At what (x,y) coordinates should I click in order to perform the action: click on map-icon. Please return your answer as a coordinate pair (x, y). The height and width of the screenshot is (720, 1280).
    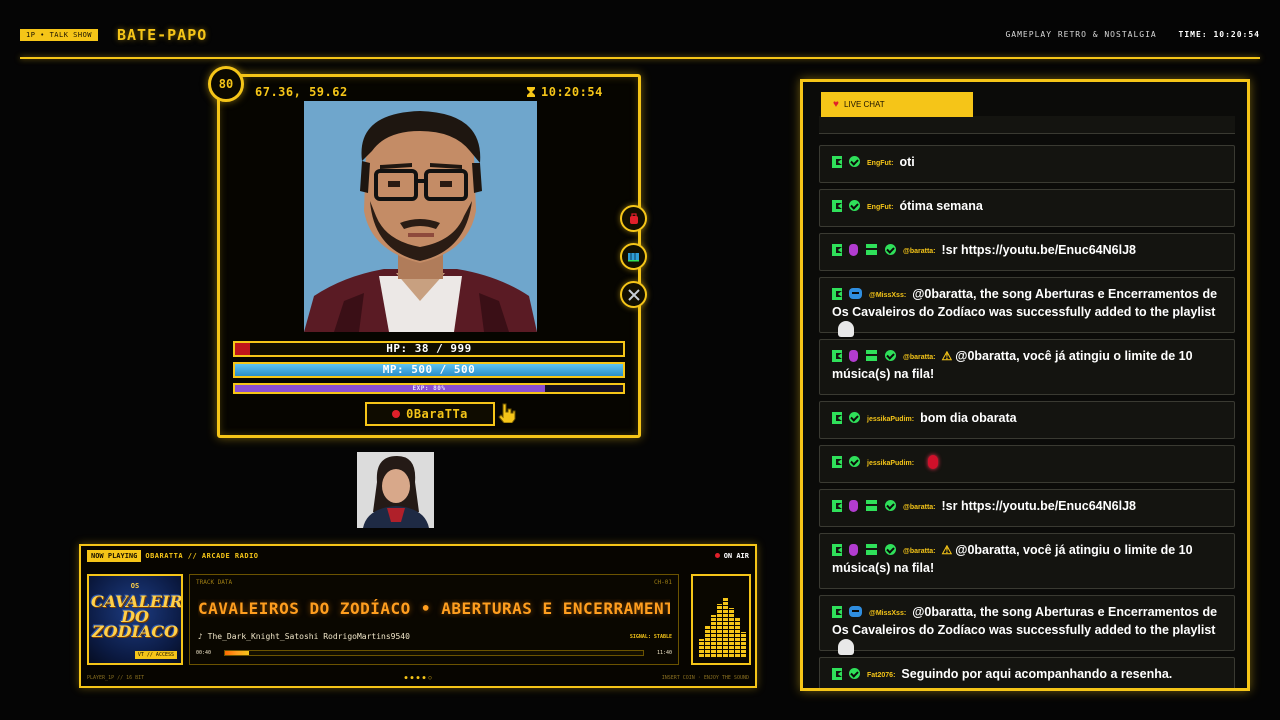
    Looking at the image, I should click on (633, 256).